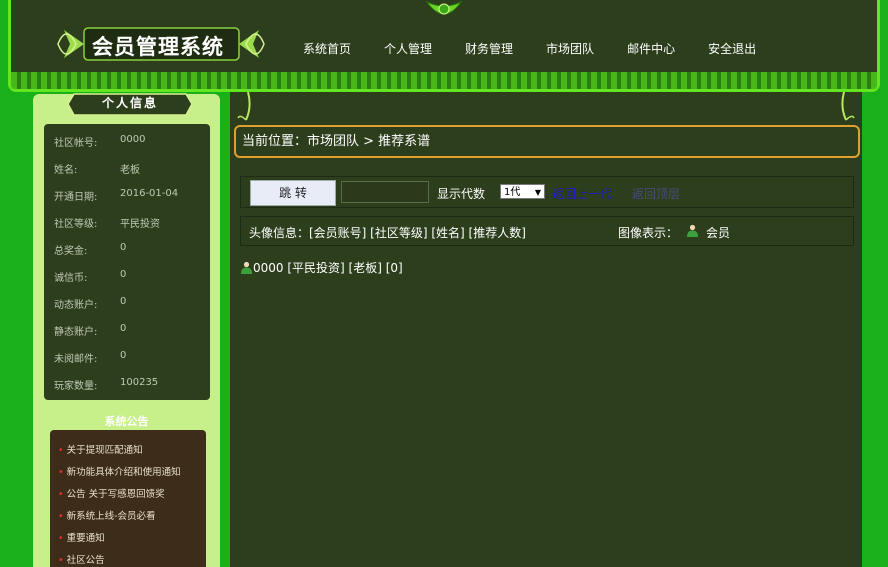 Image resolution: width=888 pixels, height=567 pixels. I want to click on legend-member-label: 会员, so click(718, 233).